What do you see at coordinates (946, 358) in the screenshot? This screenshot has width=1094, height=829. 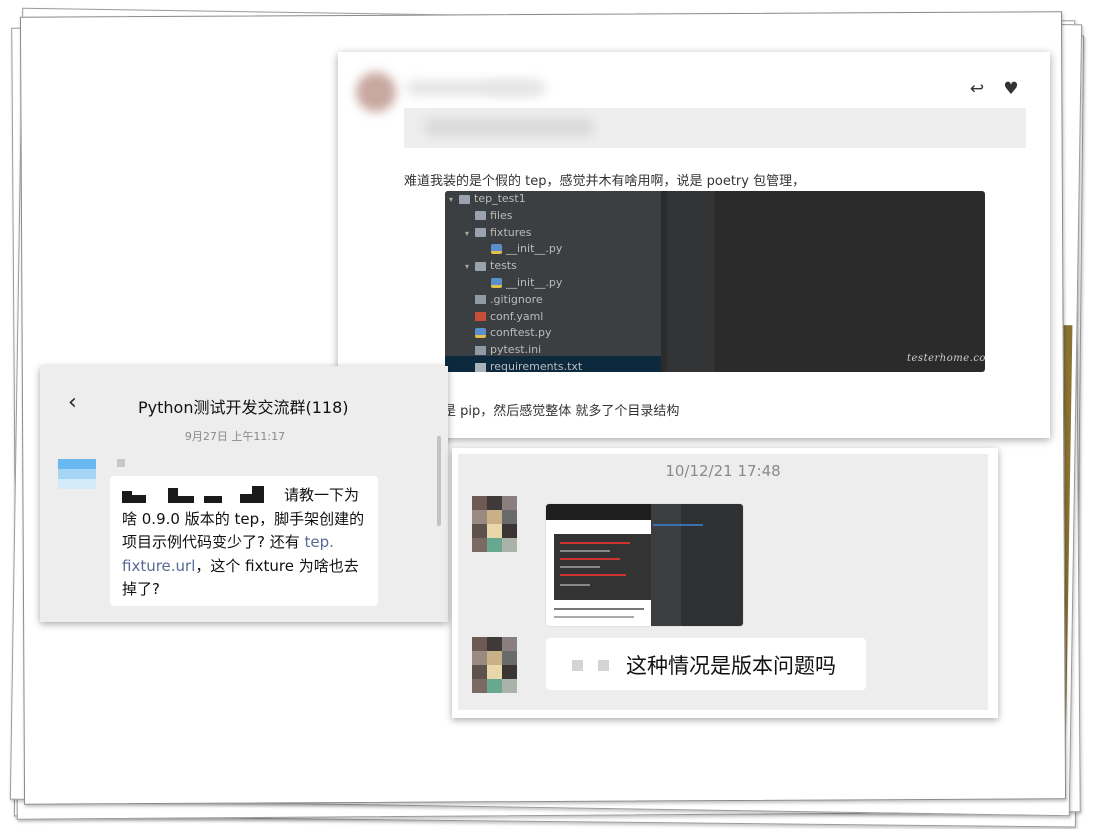 I see `watermark: testerhome.com` at bounding box center [946, 358].